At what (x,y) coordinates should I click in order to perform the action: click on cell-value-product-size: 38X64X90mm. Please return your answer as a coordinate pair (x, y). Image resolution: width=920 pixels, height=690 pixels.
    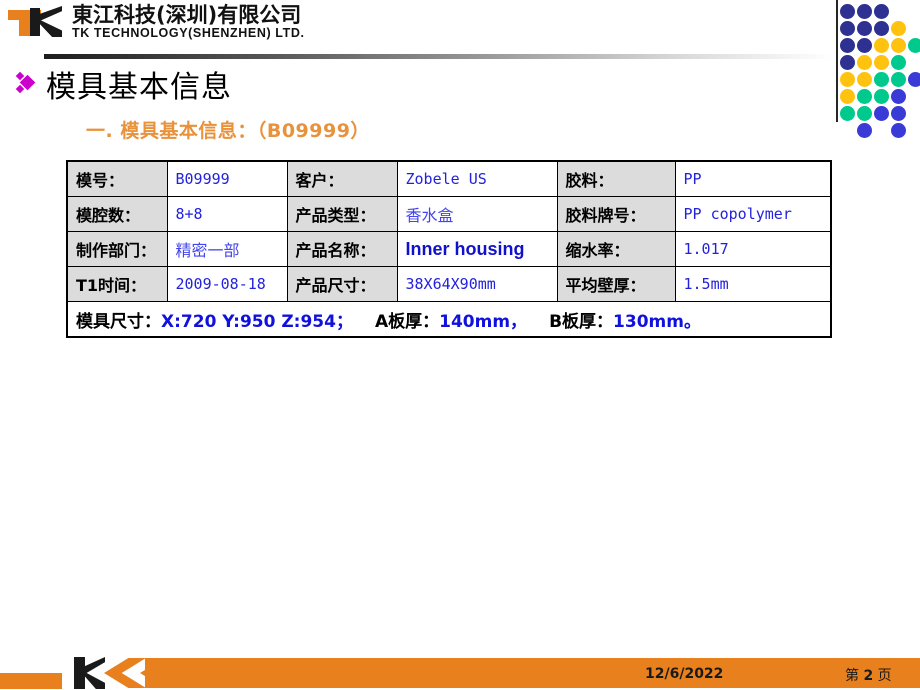
    Looking at the image, I should click on (477, 284).